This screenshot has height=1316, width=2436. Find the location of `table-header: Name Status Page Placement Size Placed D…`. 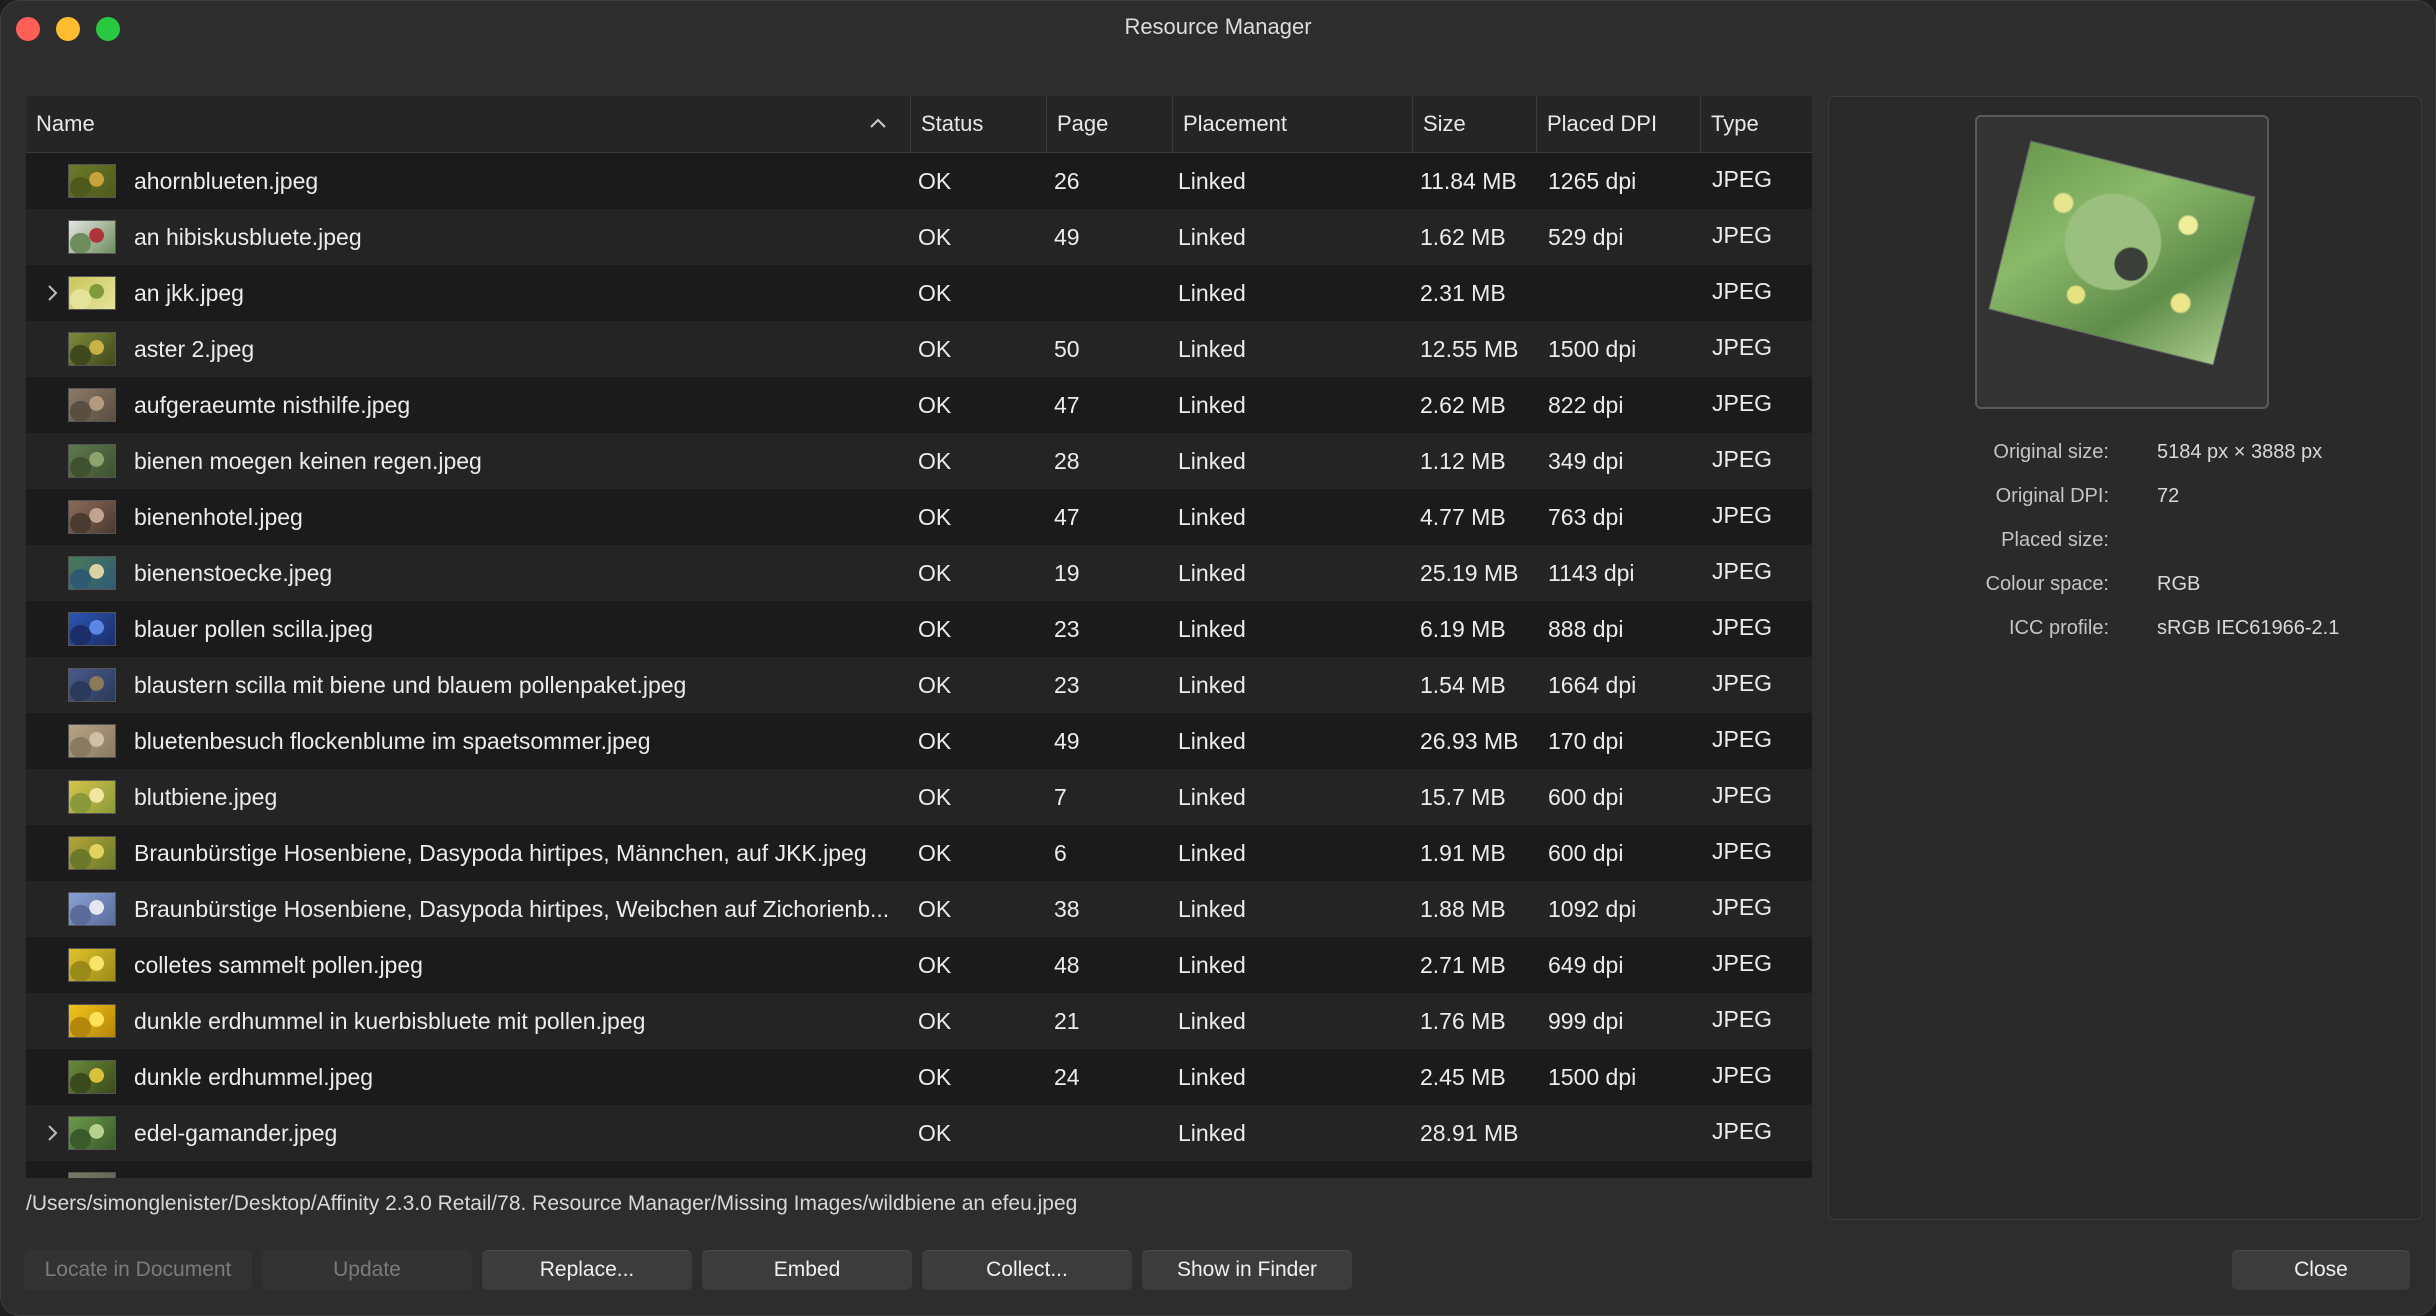

table-header: Name Status Page Placement Size Placed D… is located at coordinates (919, 124).